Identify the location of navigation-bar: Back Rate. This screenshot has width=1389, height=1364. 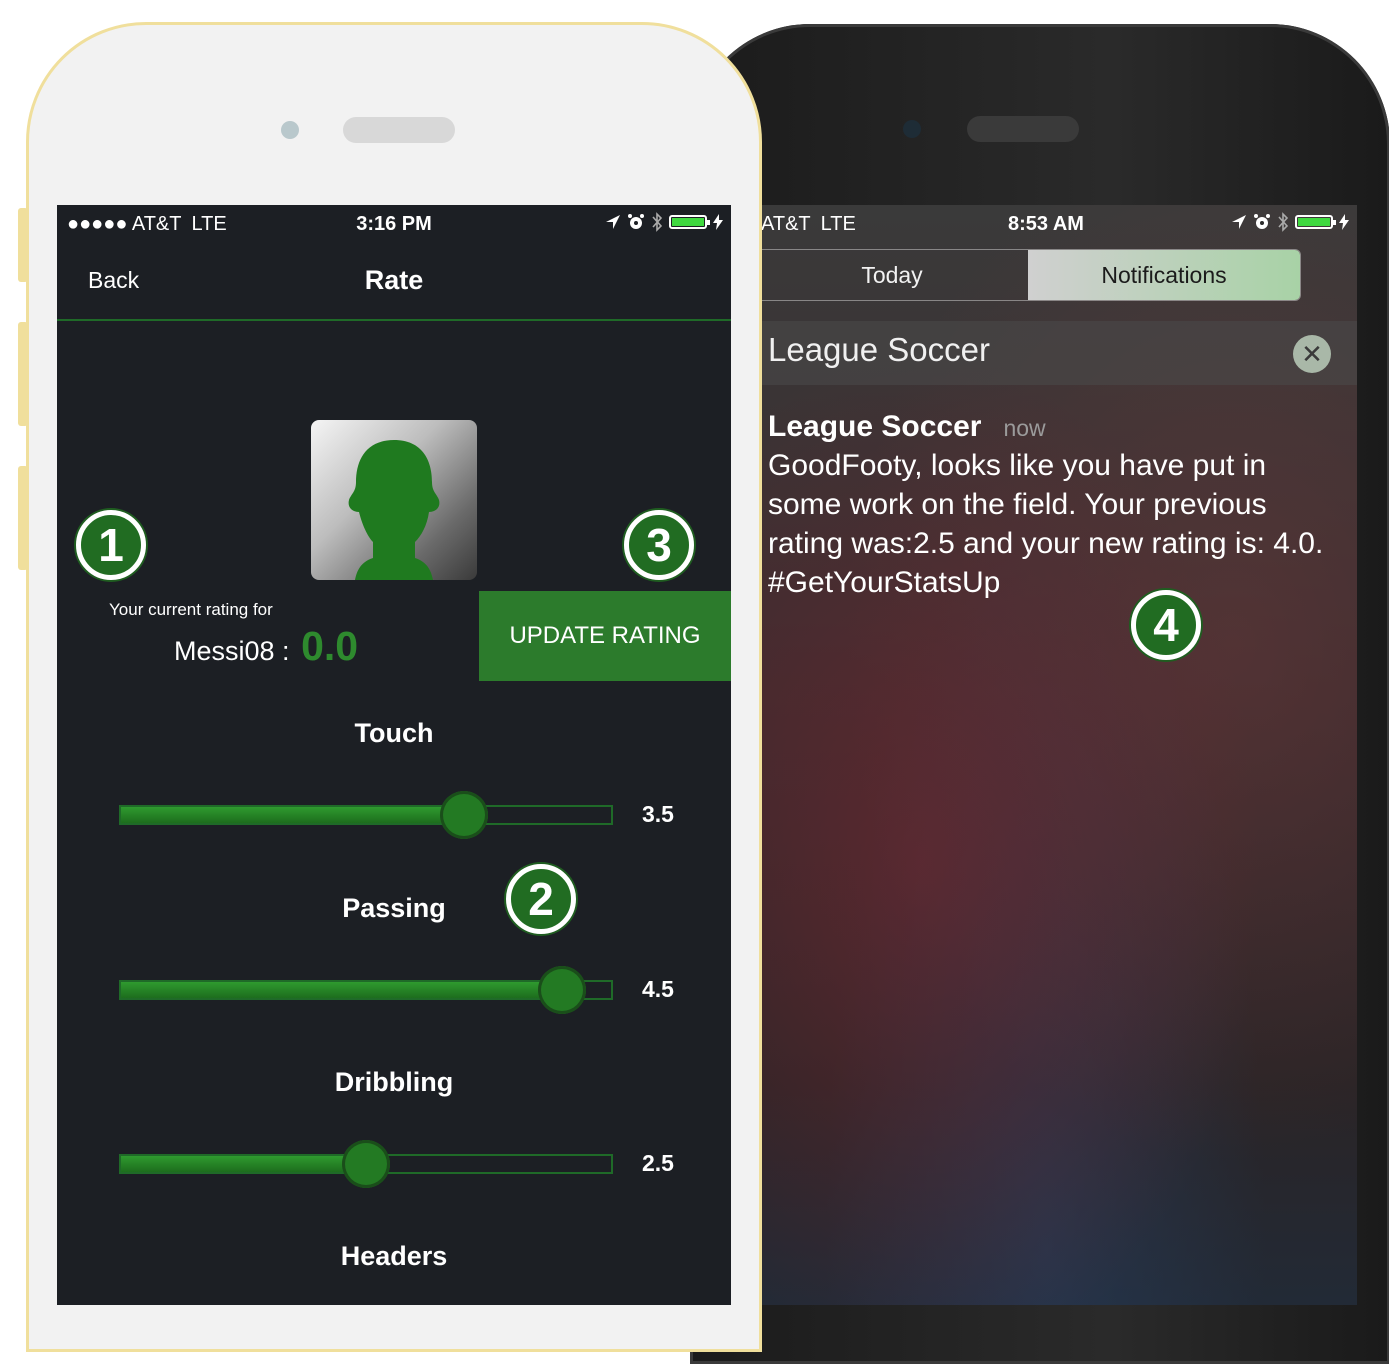
(394, 283).